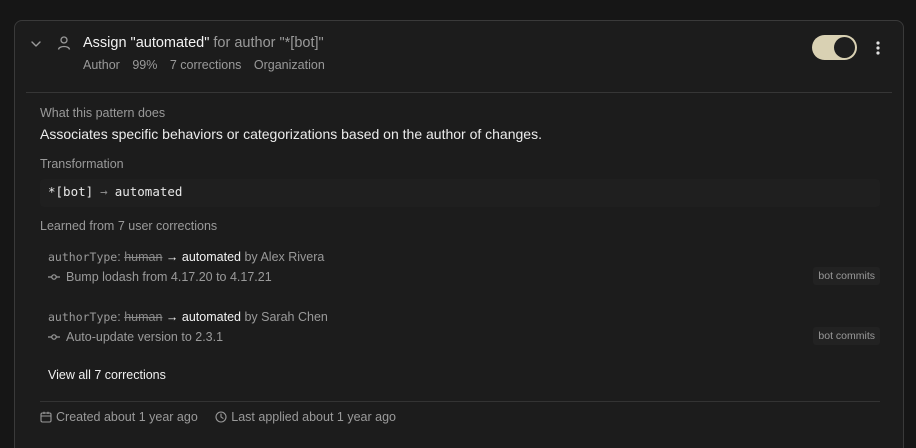 The height and width of the screenshot is (448, 916). What do you see at coordinates (145, 65) in the screenshot?
I see `meta-confidence: 99%` at bounding box center [145, 65].